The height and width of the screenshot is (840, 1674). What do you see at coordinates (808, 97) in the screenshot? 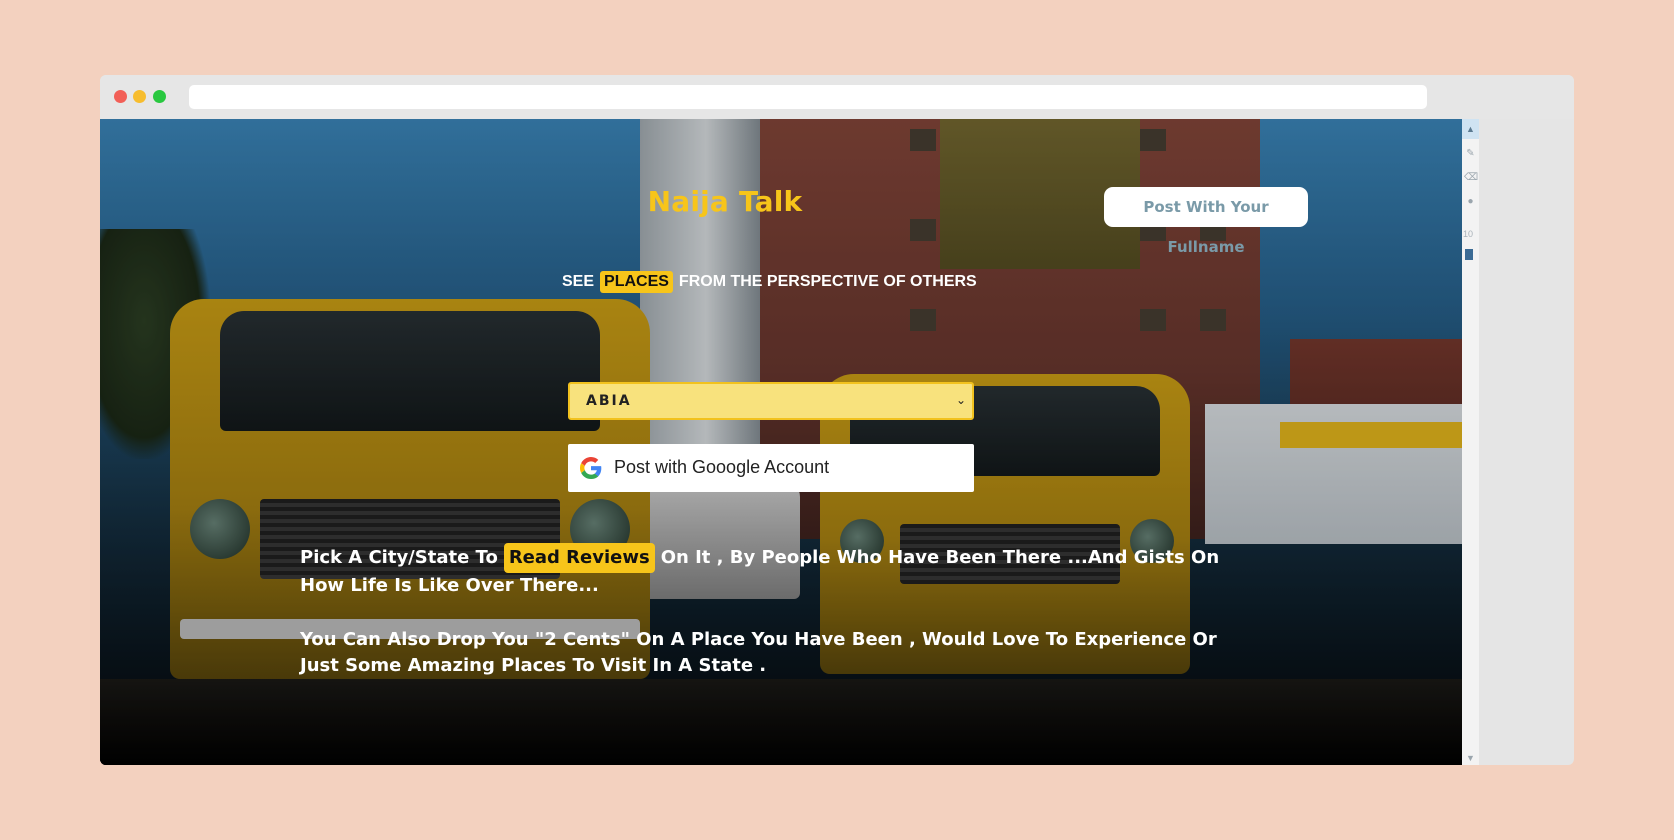
I see `address-bar` at bounding box center [808, 97].